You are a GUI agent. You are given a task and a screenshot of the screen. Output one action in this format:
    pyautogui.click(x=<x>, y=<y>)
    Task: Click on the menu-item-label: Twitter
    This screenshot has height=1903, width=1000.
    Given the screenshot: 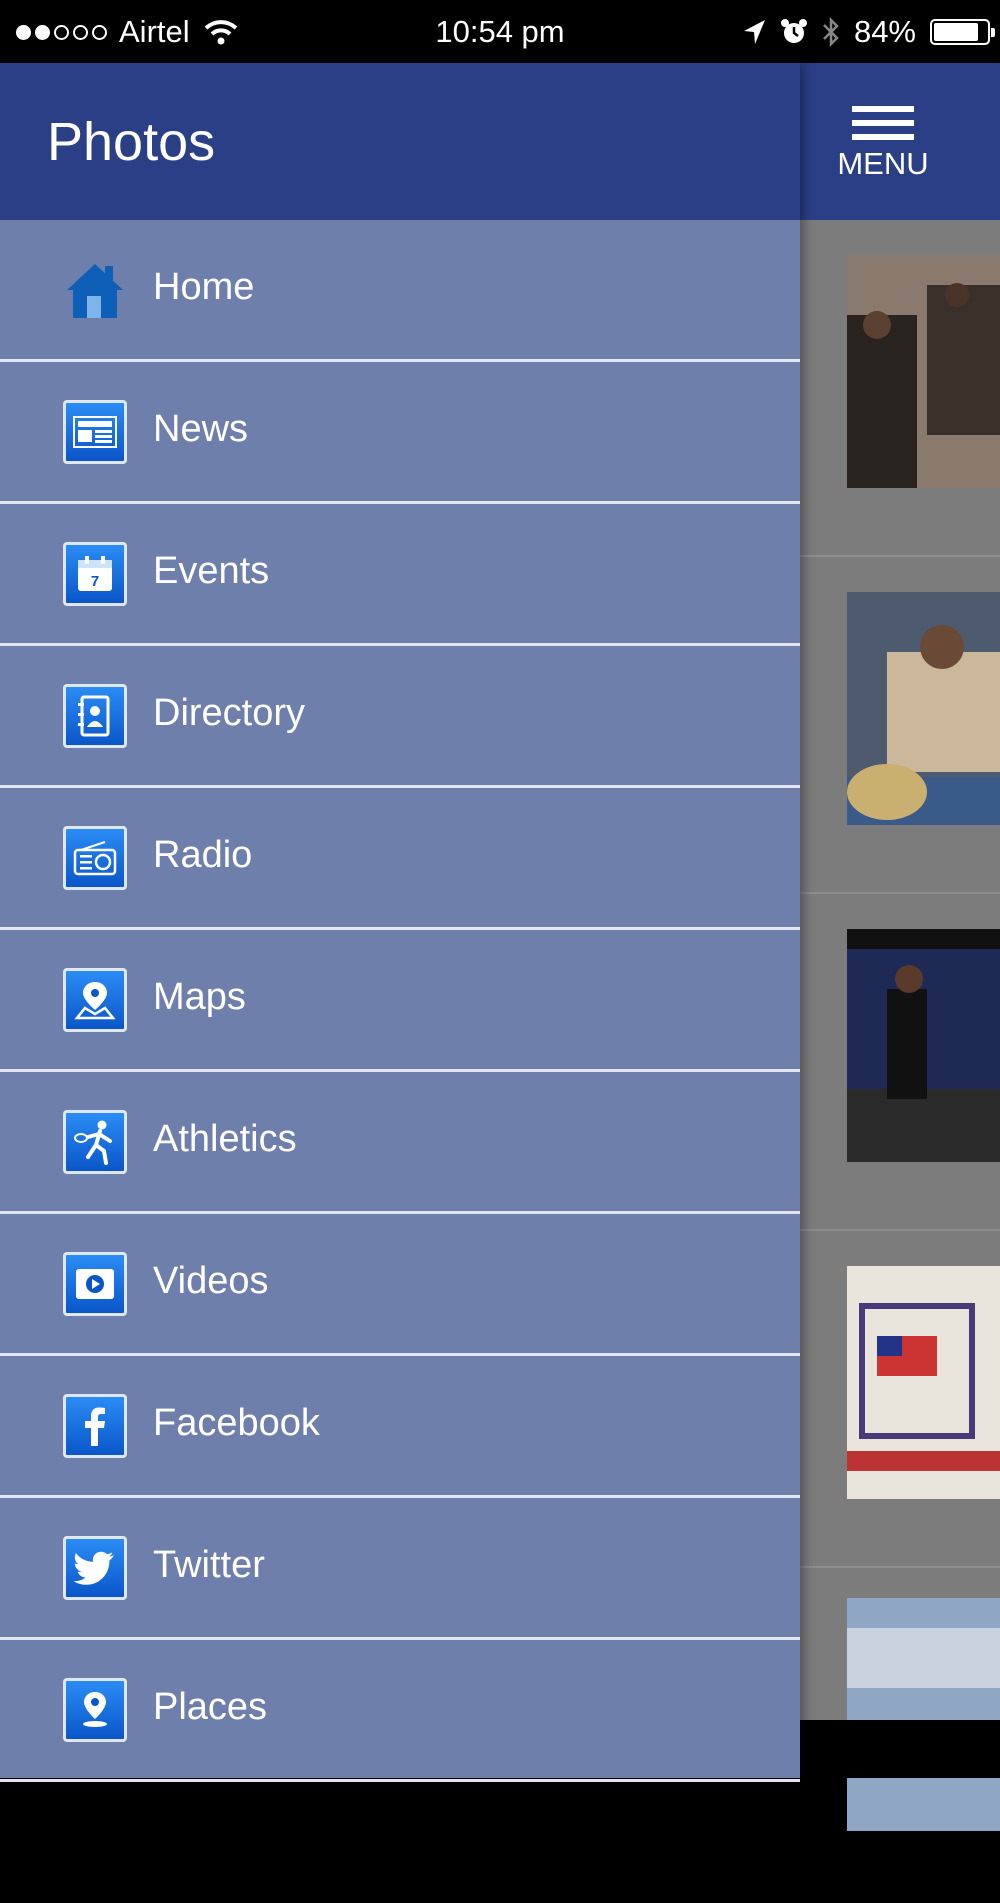 What is the action you would take?
    pyautogui.click(x=209, y=1565)
    